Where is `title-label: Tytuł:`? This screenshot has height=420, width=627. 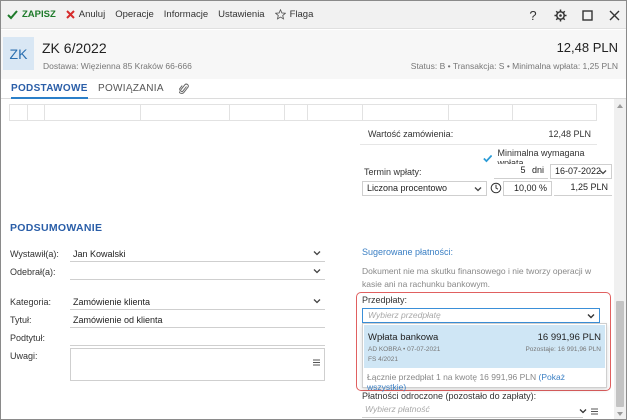
title-label: Tytuł: is located at coordinates (21, 320).